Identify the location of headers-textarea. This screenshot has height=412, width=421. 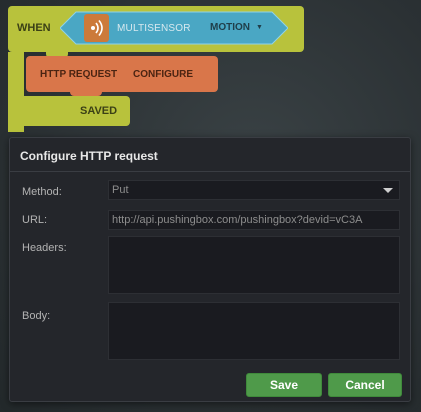
(254, 265).